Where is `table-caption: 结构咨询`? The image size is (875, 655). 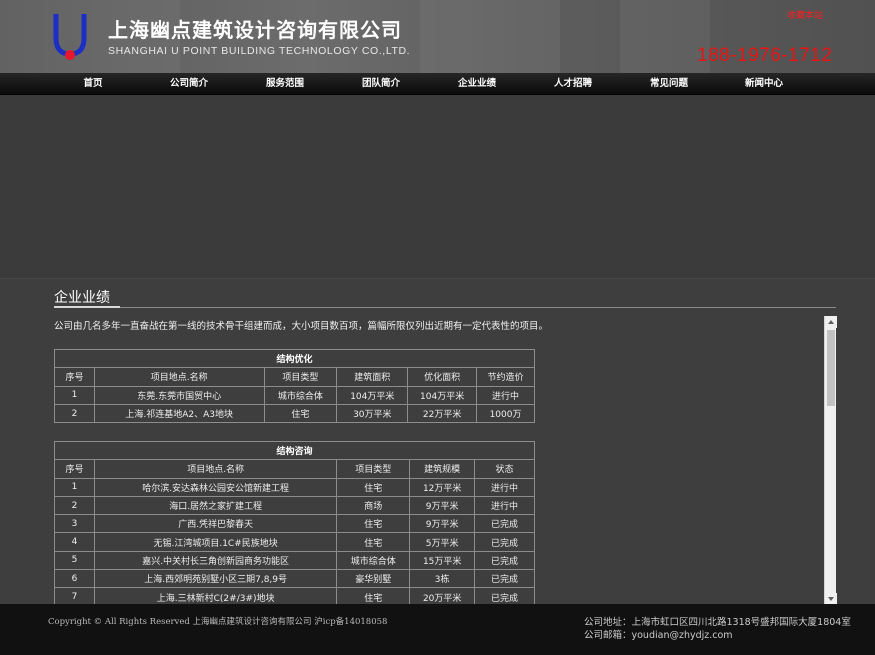 table-caption: 结构咨询 is located at coordinates (294, 450).